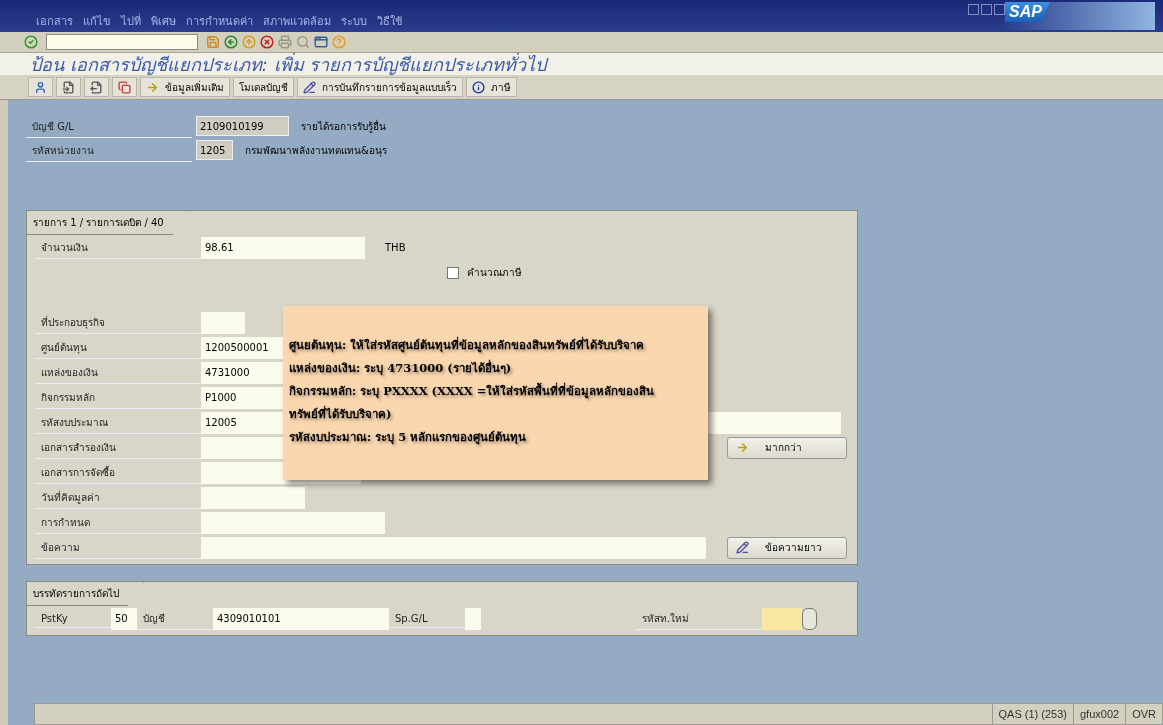 Image resolution: width=1163 pixels, height=725 pixels. Describe the element at coordinates (301, 618) in the screenshot. I see `input-field: 4309010101` at that location.